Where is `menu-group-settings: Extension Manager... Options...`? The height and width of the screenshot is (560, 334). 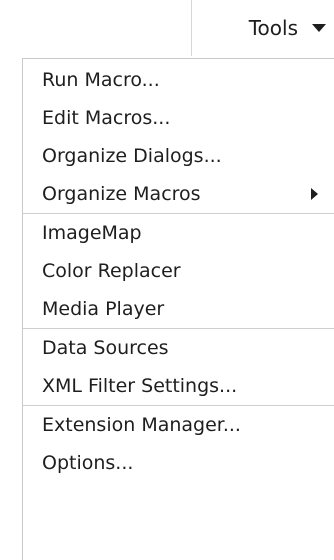 menu-group-settings: Extension Manager... Options... is located at coordinates (178, 444).